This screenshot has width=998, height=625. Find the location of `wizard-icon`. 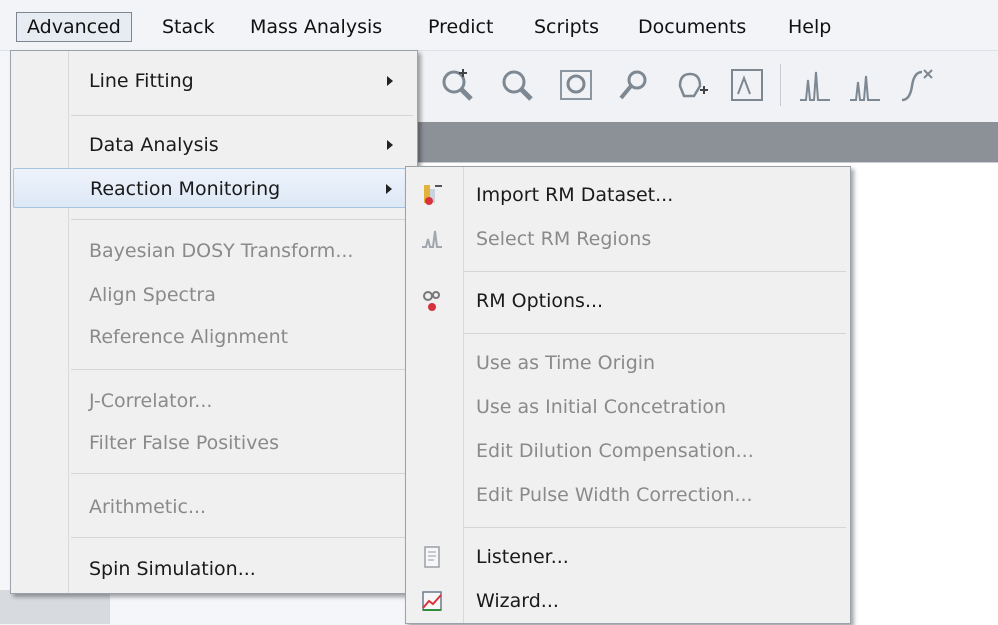

wizard-icon is located at coordinates (432, 601).